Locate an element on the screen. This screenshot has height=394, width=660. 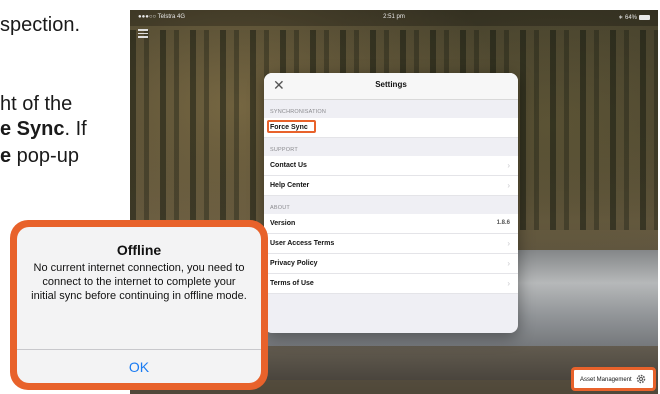
offline-alert-title: Offline is located at coordinates (139, 250).